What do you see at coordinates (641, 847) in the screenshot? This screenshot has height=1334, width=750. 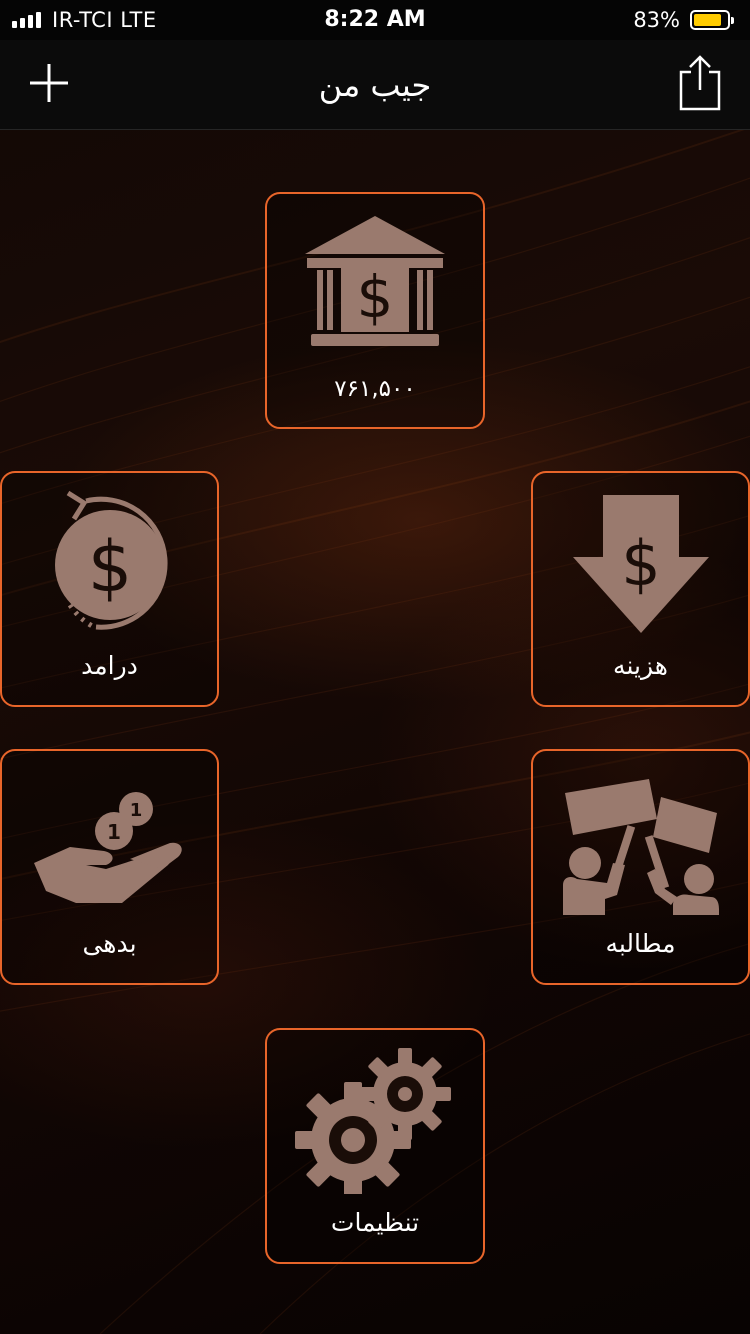 I see `protest-signs-icon` at bounding box center [641, 847].